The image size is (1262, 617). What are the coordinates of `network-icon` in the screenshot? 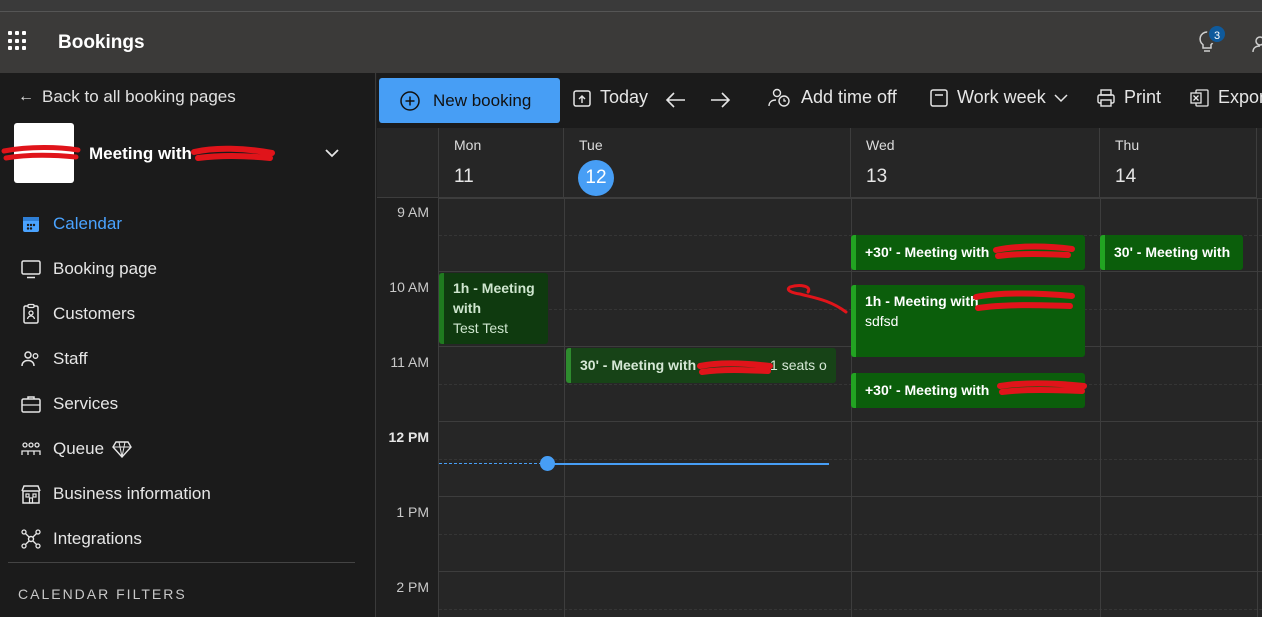 It's located at (31, 538).